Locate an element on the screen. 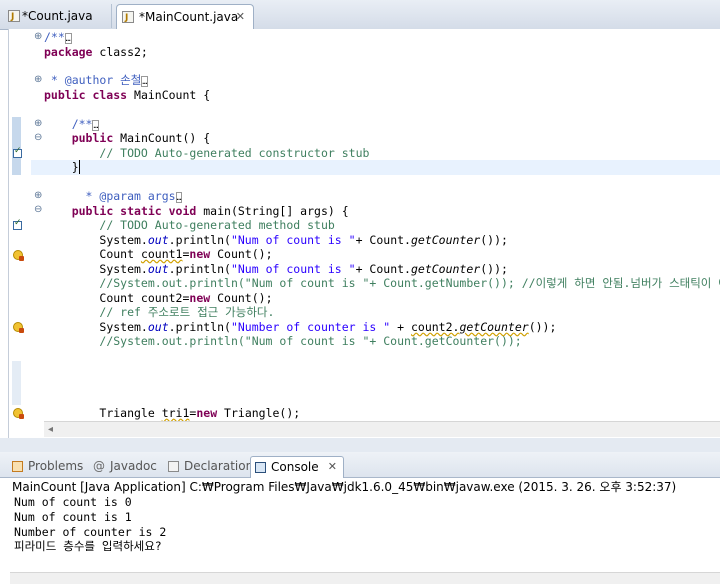 This screenshot has width=720, height=584. code-line: Count count2=new Count(); is located at coordinates (158, 298).